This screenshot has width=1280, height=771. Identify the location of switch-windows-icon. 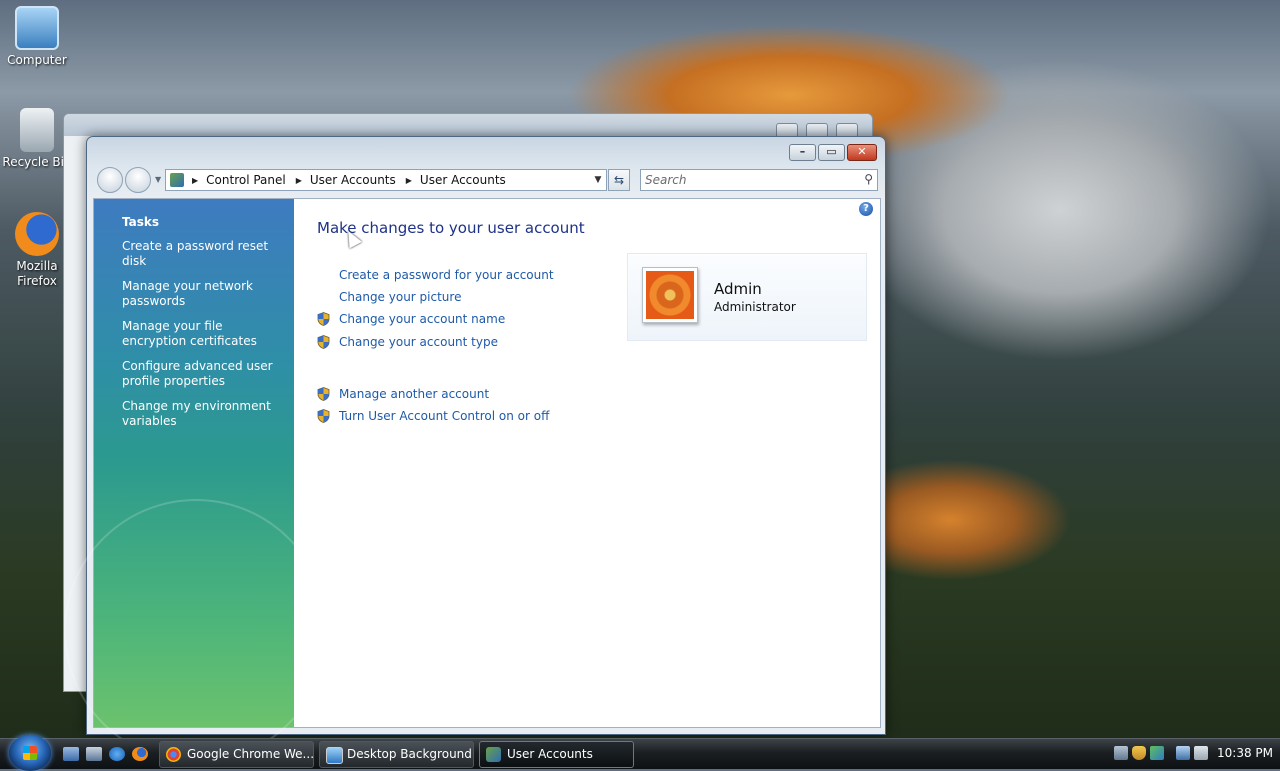
(94, 754).